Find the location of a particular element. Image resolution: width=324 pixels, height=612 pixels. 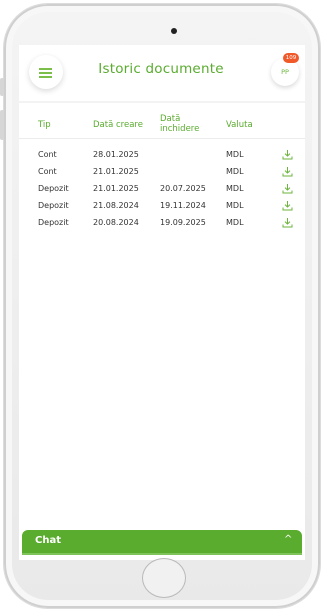

chat-label: Chat is located at coordinates (48, 540).